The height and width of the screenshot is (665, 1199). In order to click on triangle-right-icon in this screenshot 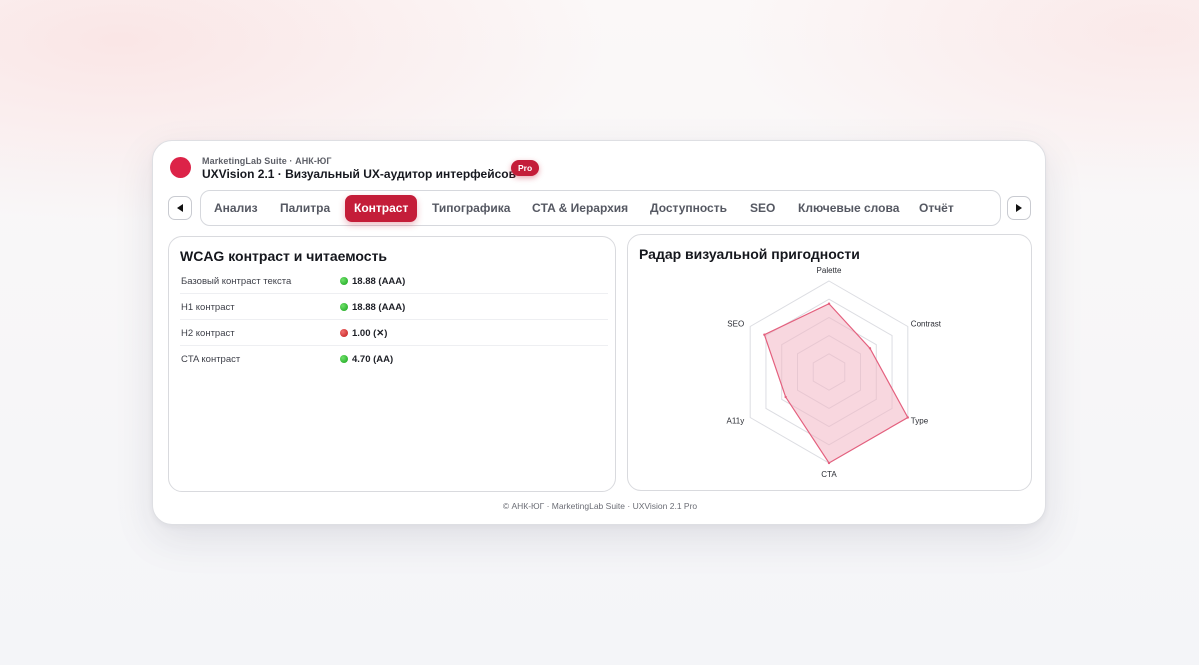, I will do `click(1019, 208)`.